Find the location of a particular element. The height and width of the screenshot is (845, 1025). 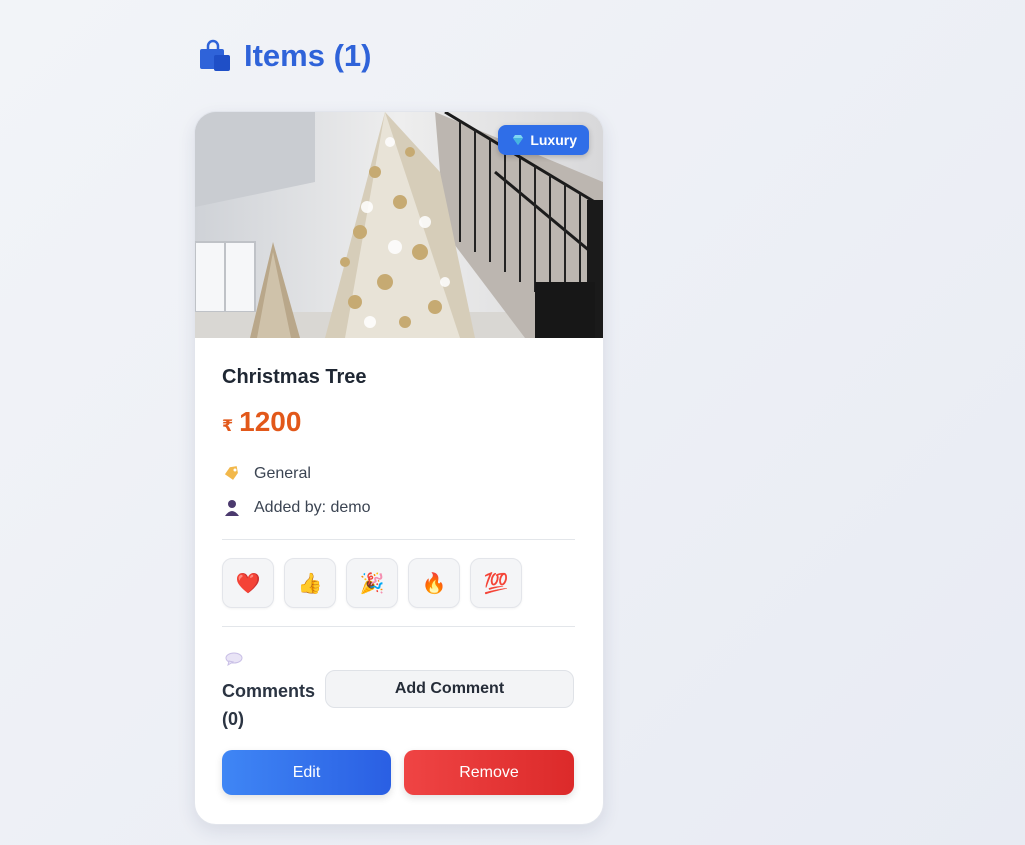

reaction-hundred-button: 💯 is located at coordinates (496, 583).